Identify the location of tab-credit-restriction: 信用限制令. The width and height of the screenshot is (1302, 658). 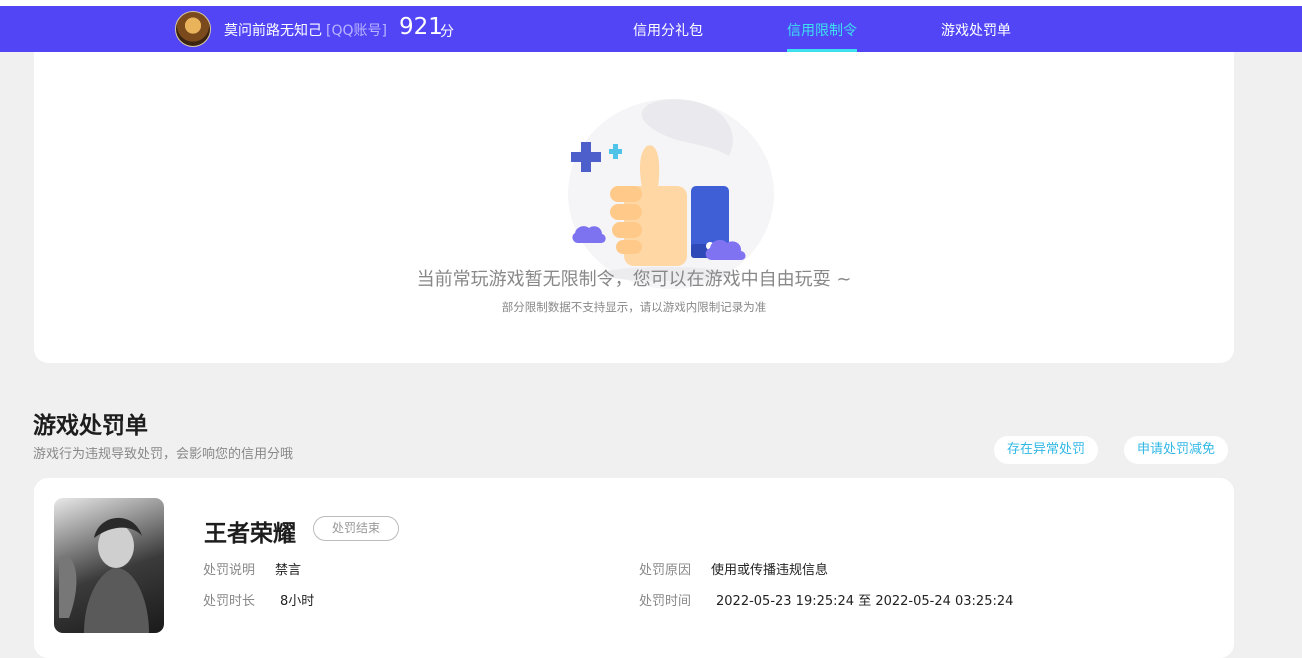
(822, 30).